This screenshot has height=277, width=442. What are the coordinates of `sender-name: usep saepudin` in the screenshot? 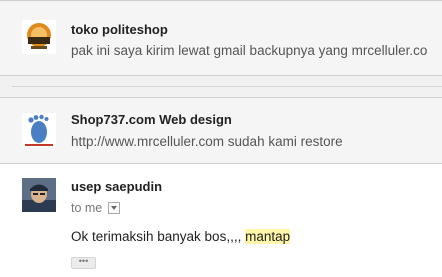 It's located at (117, 186).